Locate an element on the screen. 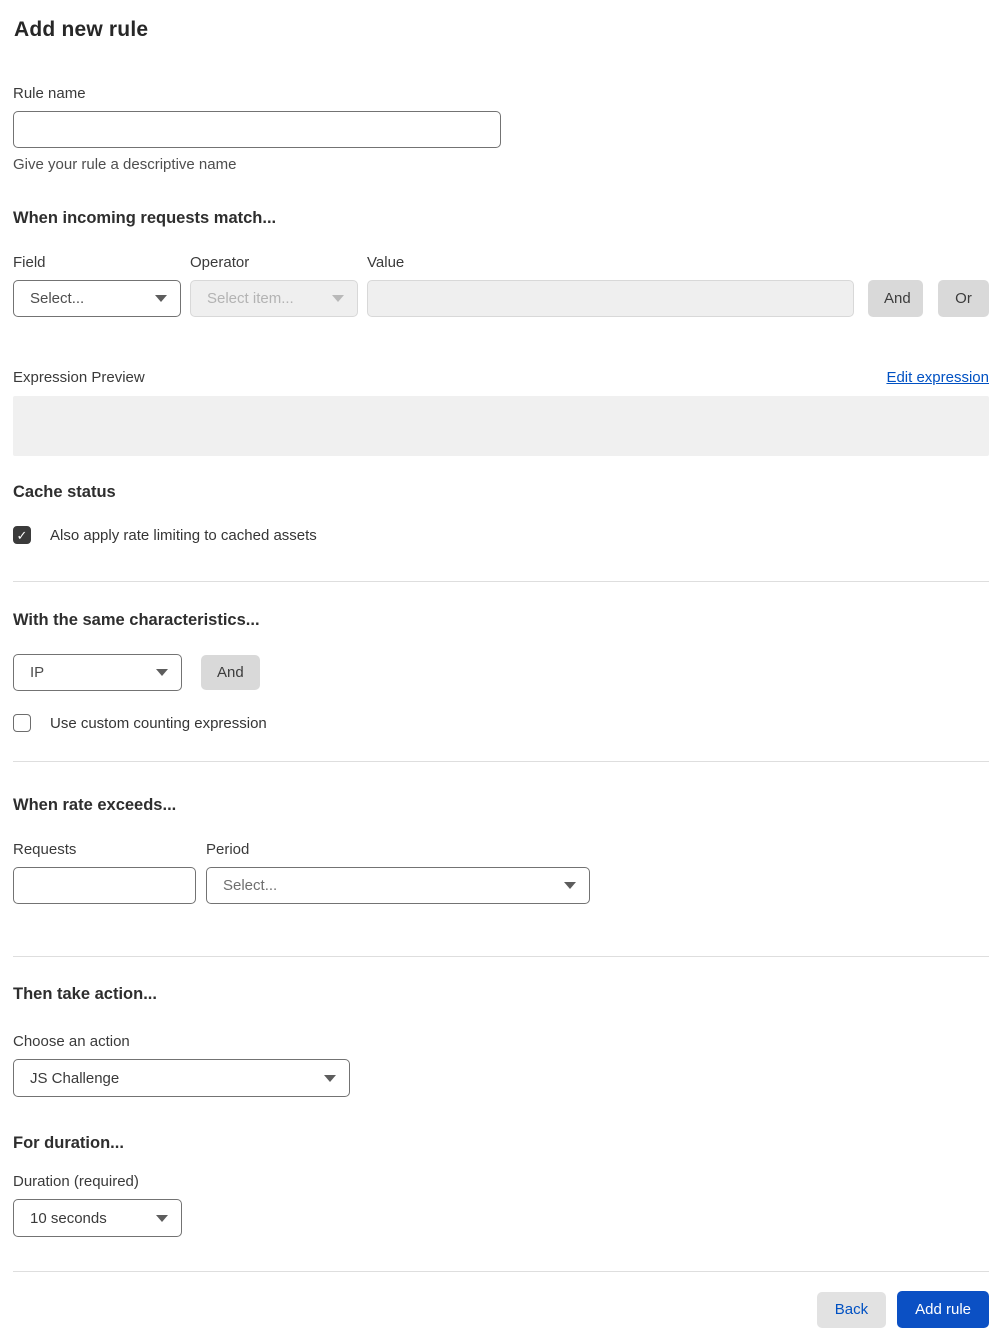 This screenshot has width=1002, height=1340. expression-preview-box is located at coordinates (501, 426).